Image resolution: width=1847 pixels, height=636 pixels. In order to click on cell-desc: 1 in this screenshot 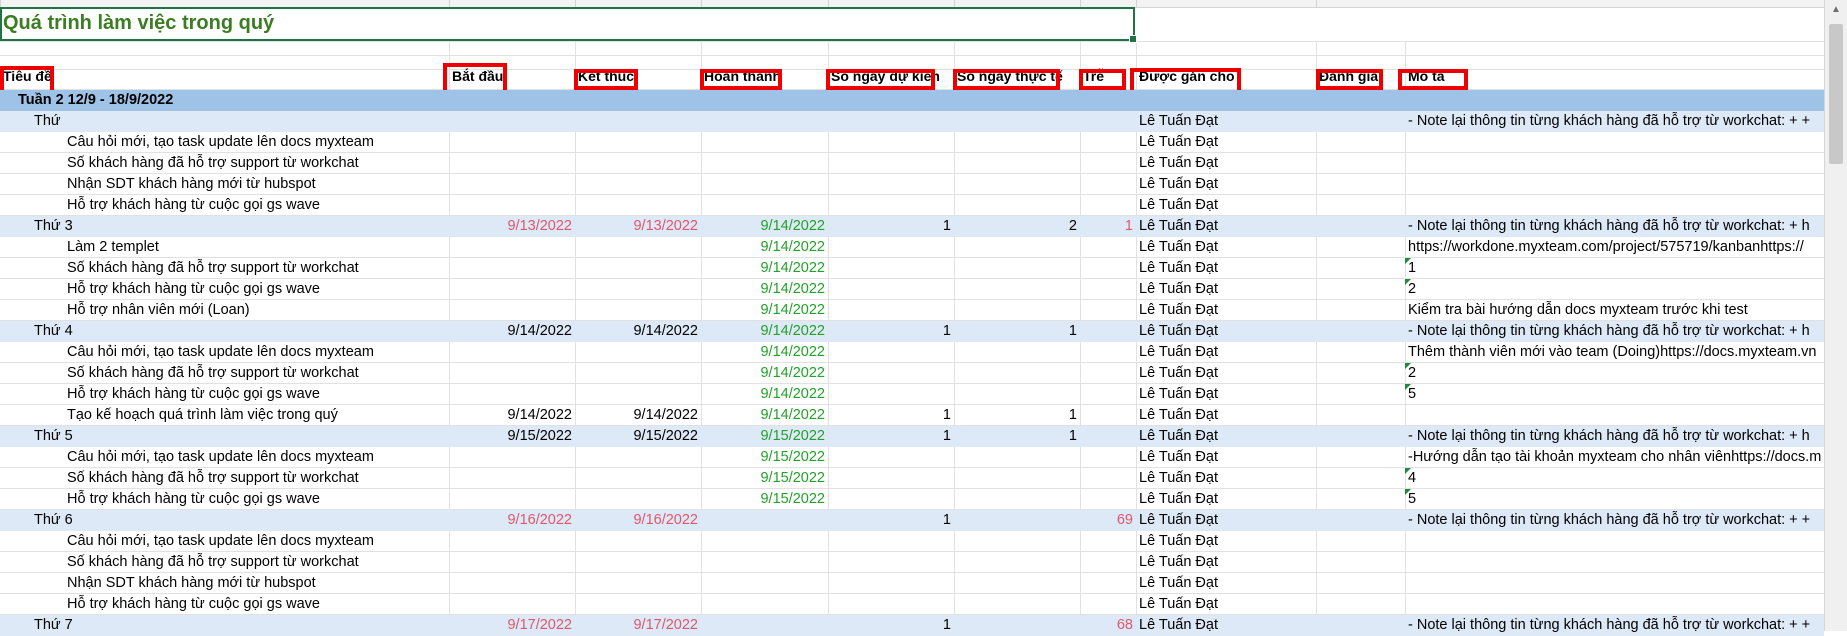, I will do `click(1616, 268)`.